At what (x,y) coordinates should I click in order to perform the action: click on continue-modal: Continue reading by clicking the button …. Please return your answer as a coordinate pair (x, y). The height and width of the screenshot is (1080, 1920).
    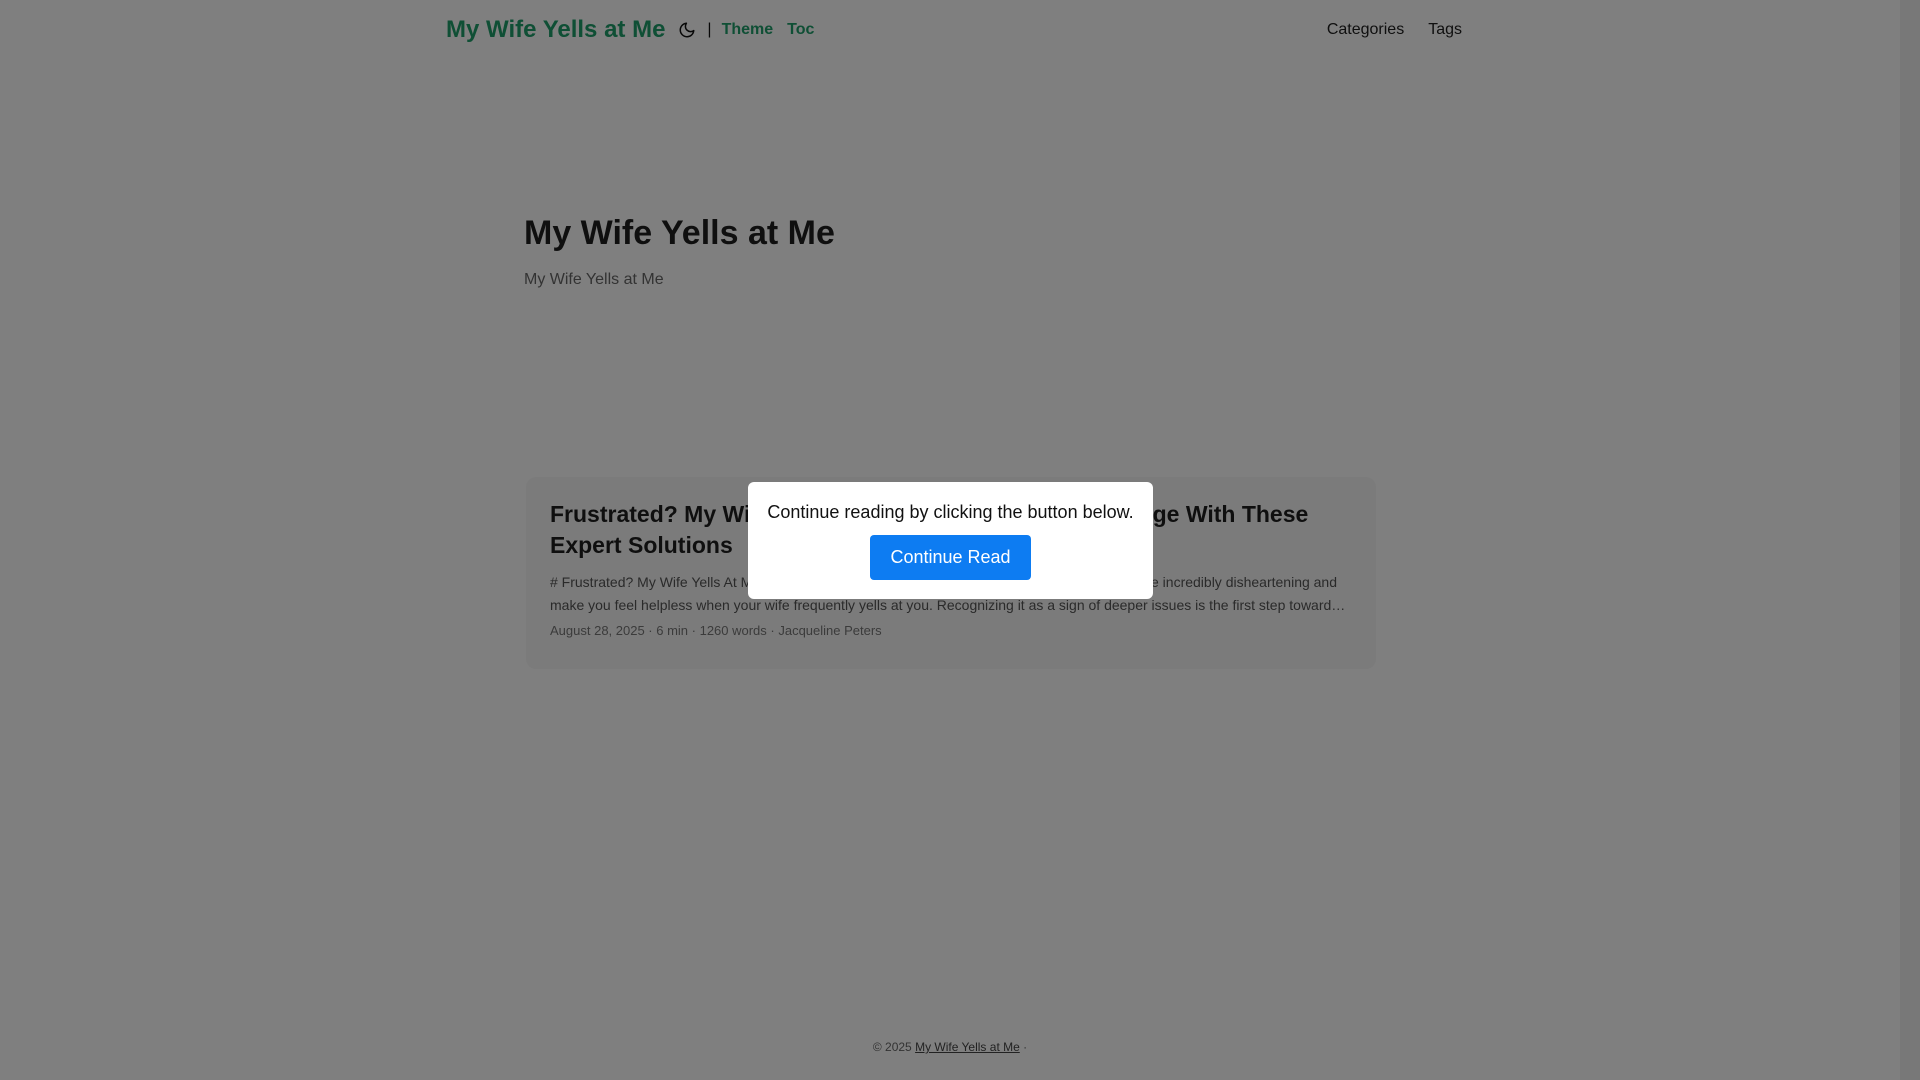
    Looking at the image, I should click on (950, 540).